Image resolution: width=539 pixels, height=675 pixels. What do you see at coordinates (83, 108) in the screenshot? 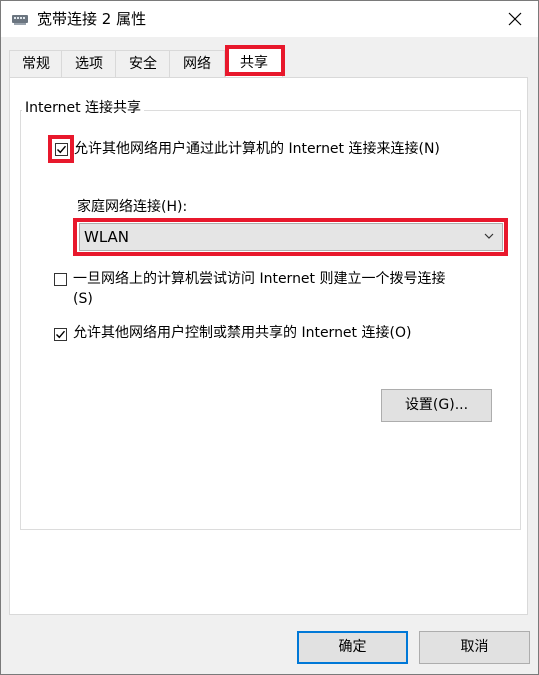
I see `group-title: Internet 连接共享` at bounding box center [83, 108].